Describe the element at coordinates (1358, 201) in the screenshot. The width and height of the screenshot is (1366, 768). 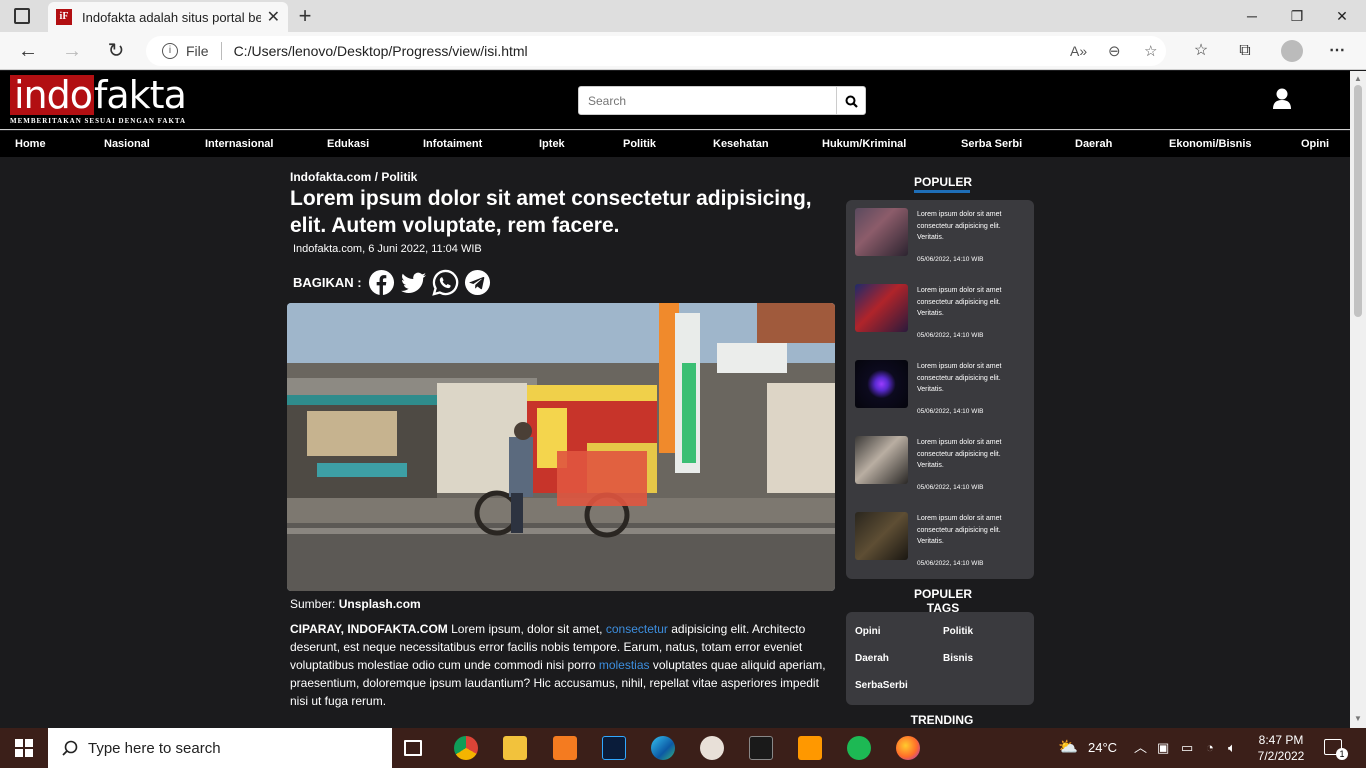
I see `scrollbar-thumb` at that location.